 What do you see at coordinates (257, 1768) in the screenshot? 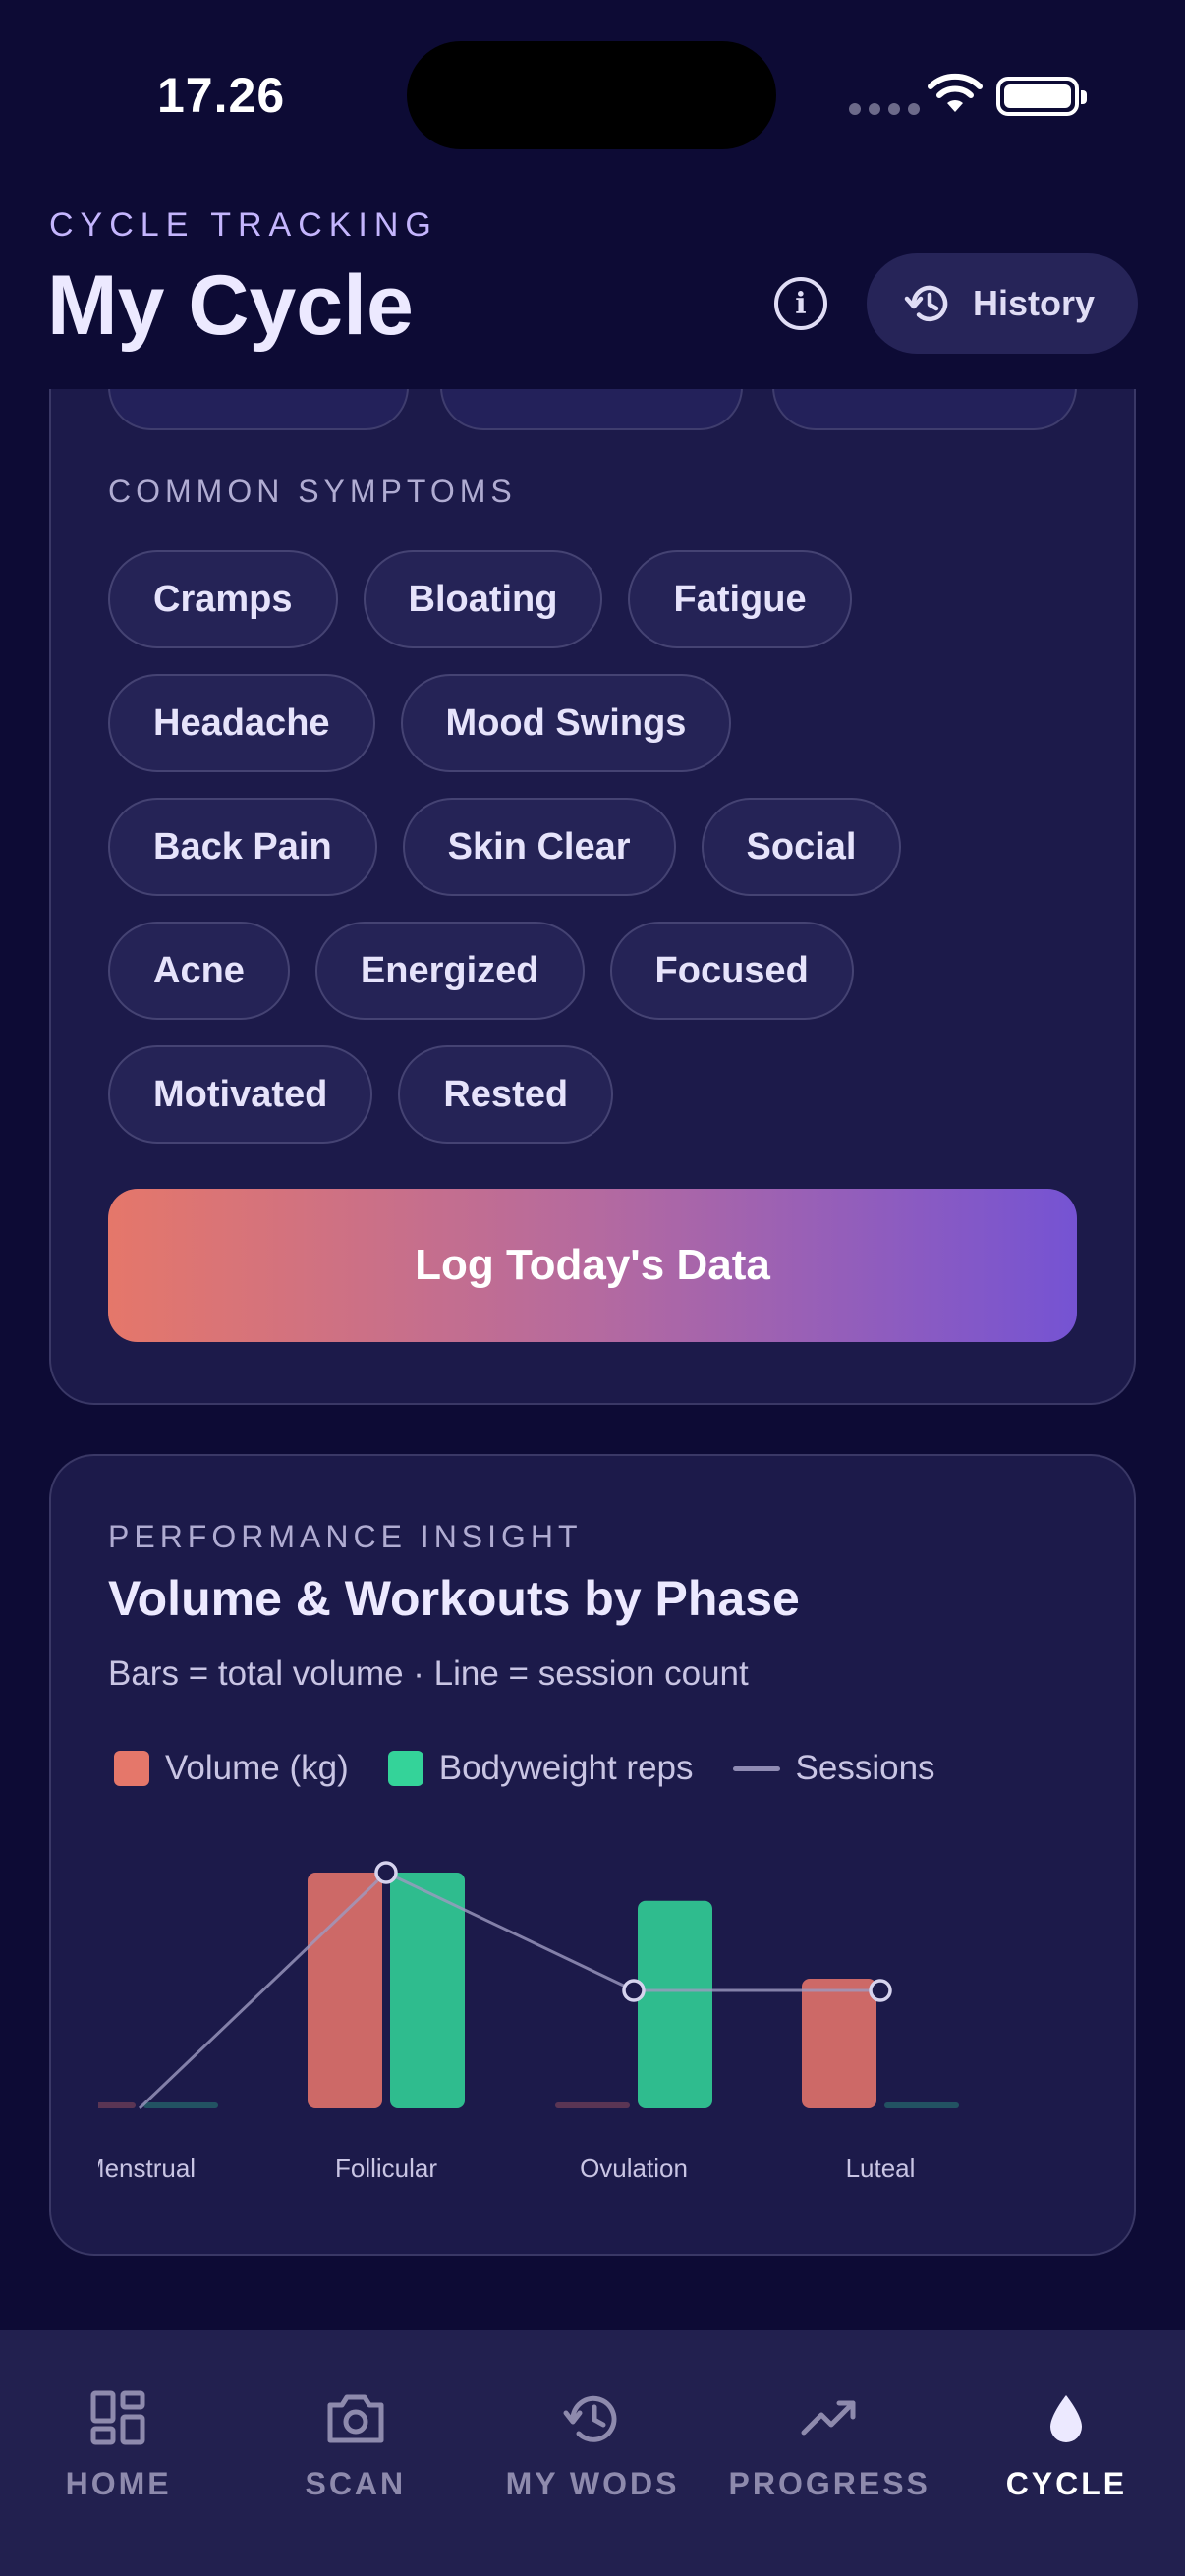
I see `legend-volume-label: Volume (kg)` at bounding box center [257, 1768].